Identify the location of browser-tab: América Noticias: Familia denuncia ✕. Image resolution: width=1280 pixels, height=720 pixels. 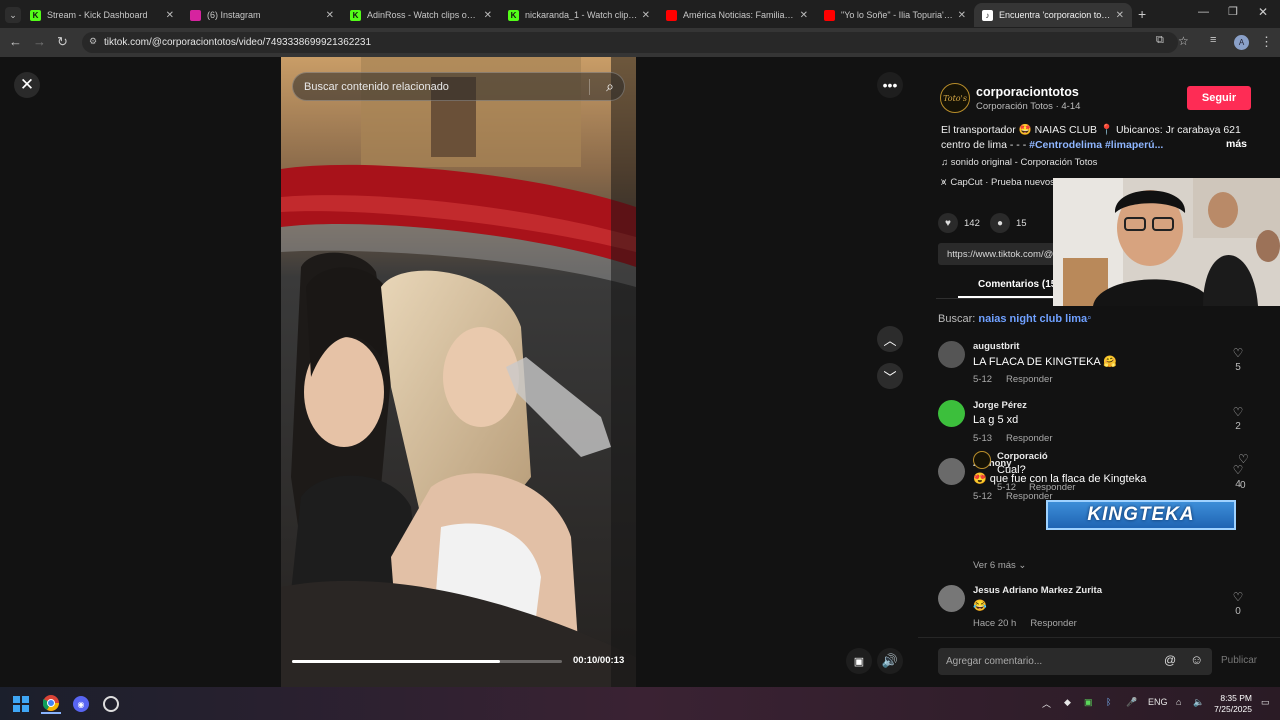
(737, 15).